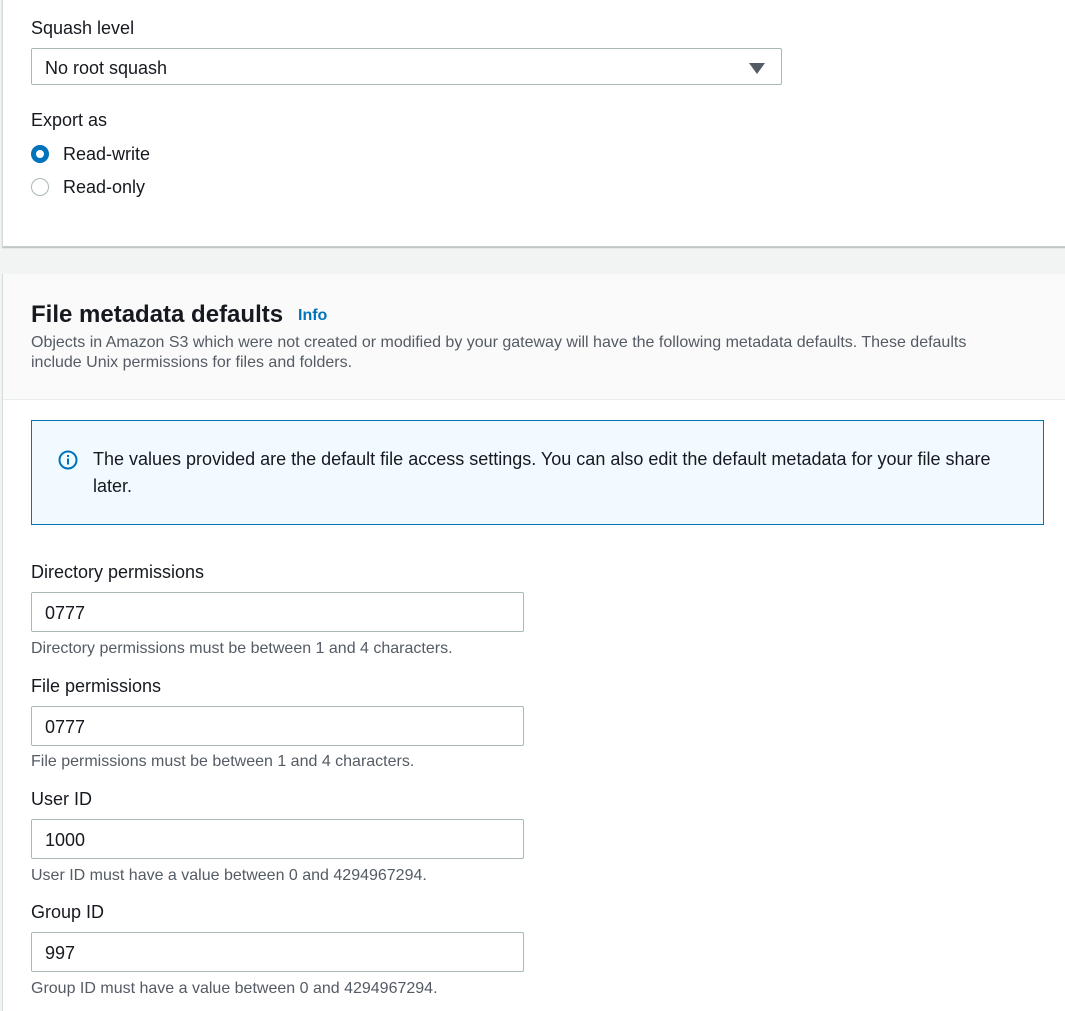 The height and width of the screenshot is (1011, 1065). What do you see at coordinates (68, 460) in the screenshot?
I see `info-circle-icon` at bounding box center [68, 460].